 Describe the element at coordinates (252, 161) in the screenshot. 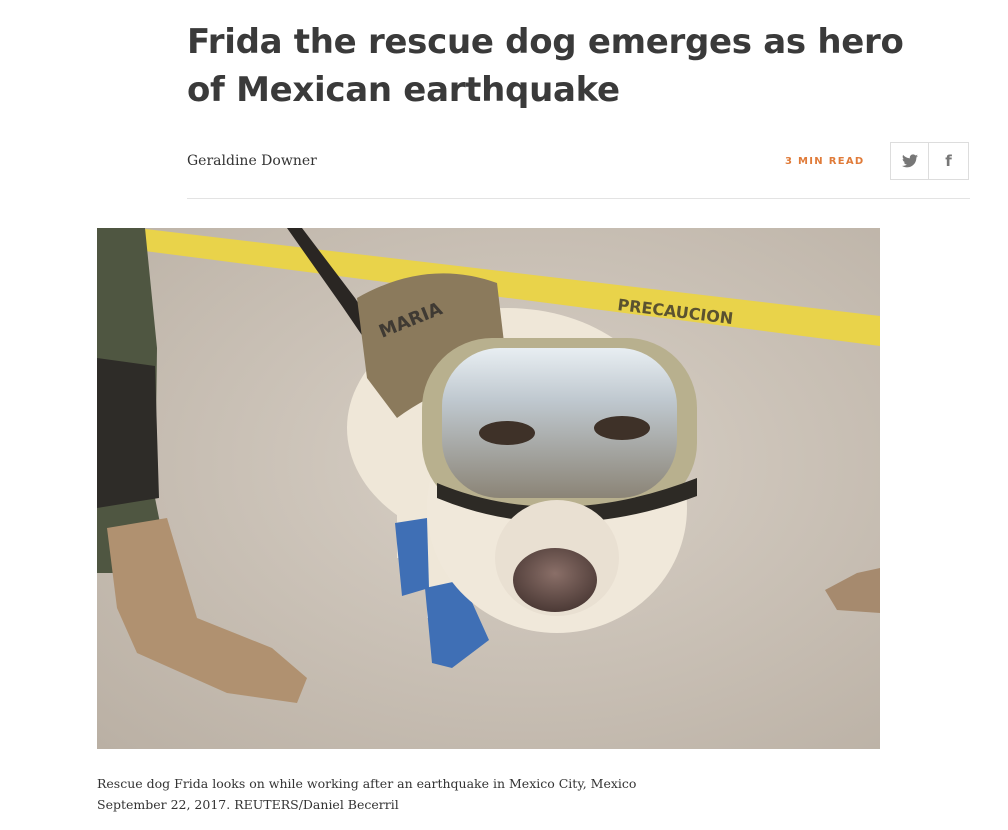

I see `author-name: Geraldine Downer` at that location.